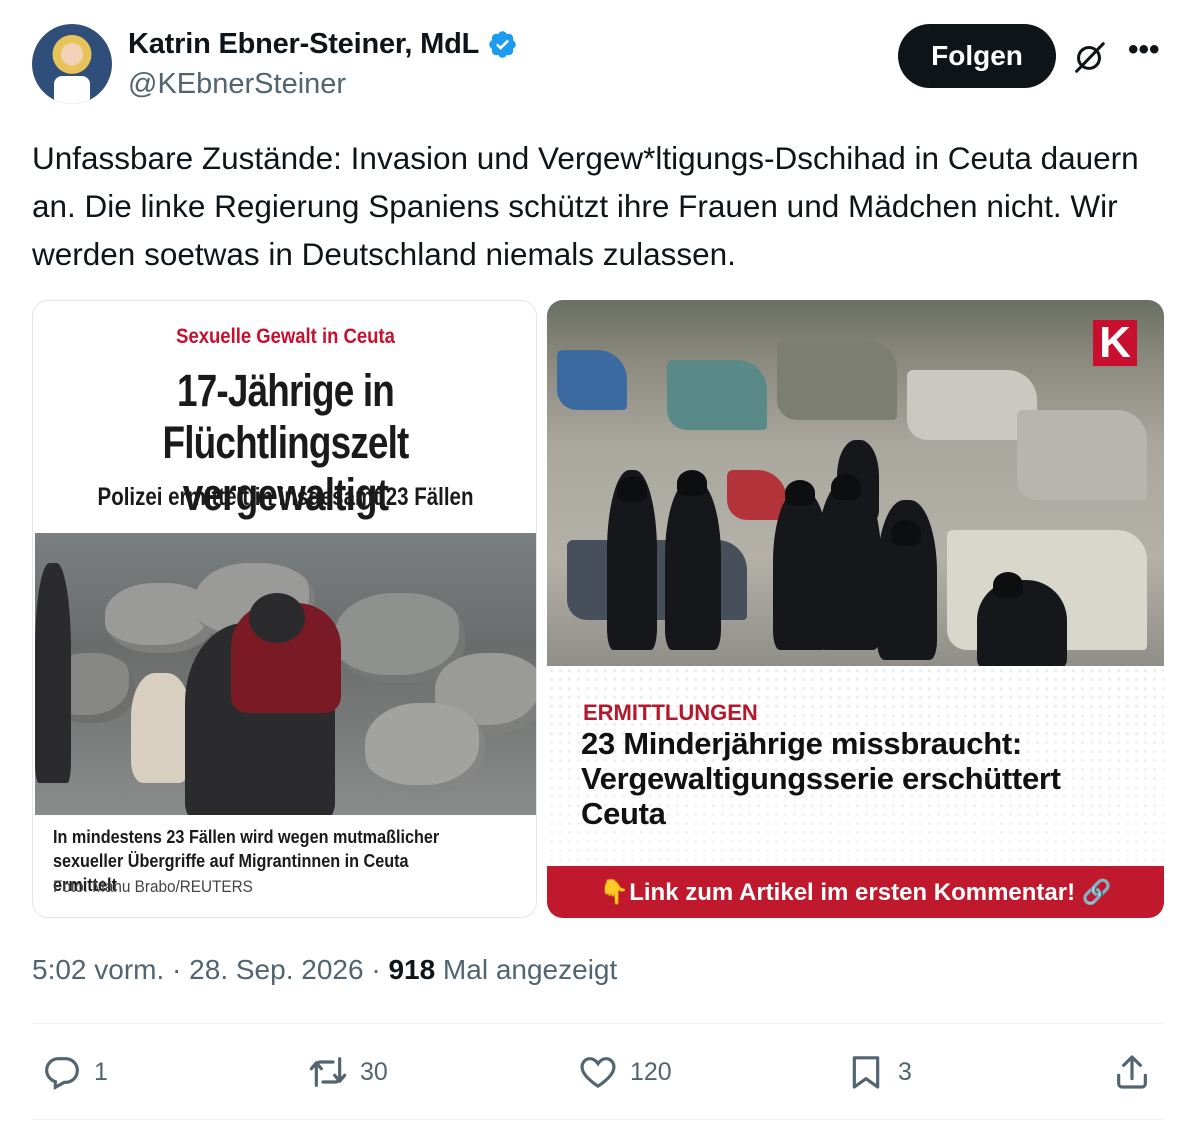 This screenshot has height=1122, width=1196. Describe the element at coordinates (598, 1023) in the screenshot. I see `divider-top` at that location.